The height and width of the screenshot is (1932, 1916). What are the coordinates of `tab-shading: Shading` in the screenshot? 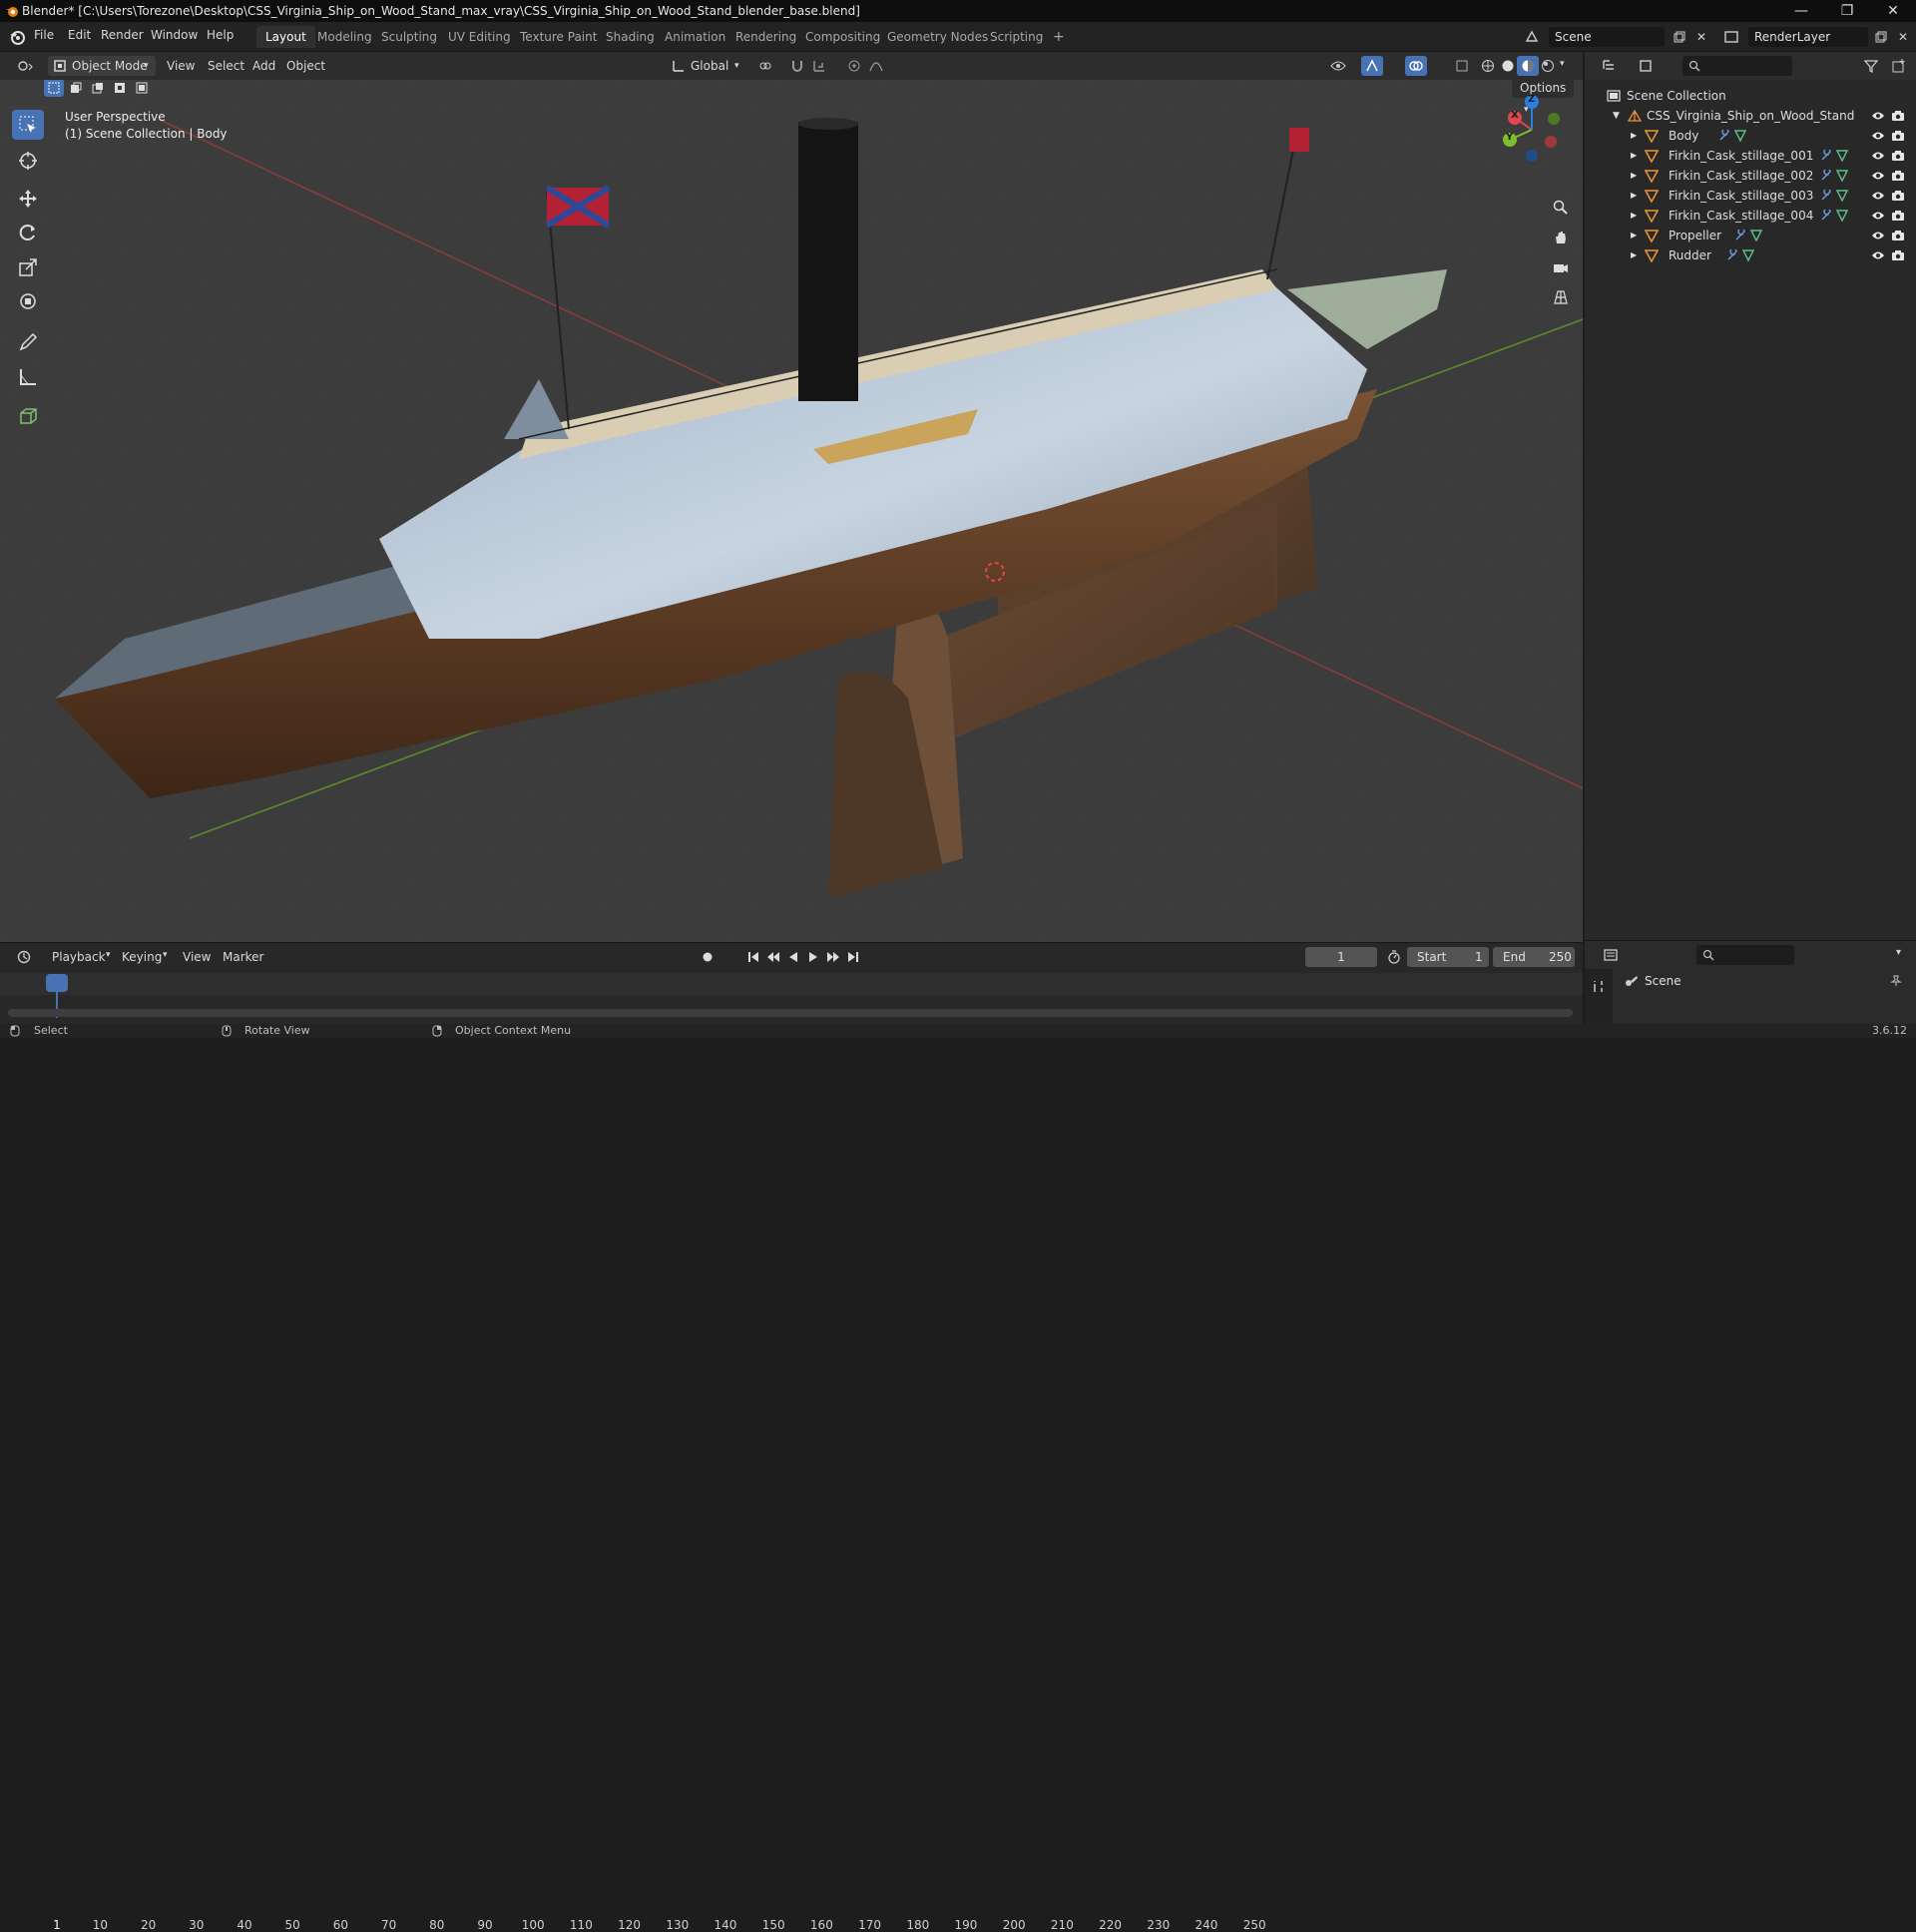 It's located at (630, 37).